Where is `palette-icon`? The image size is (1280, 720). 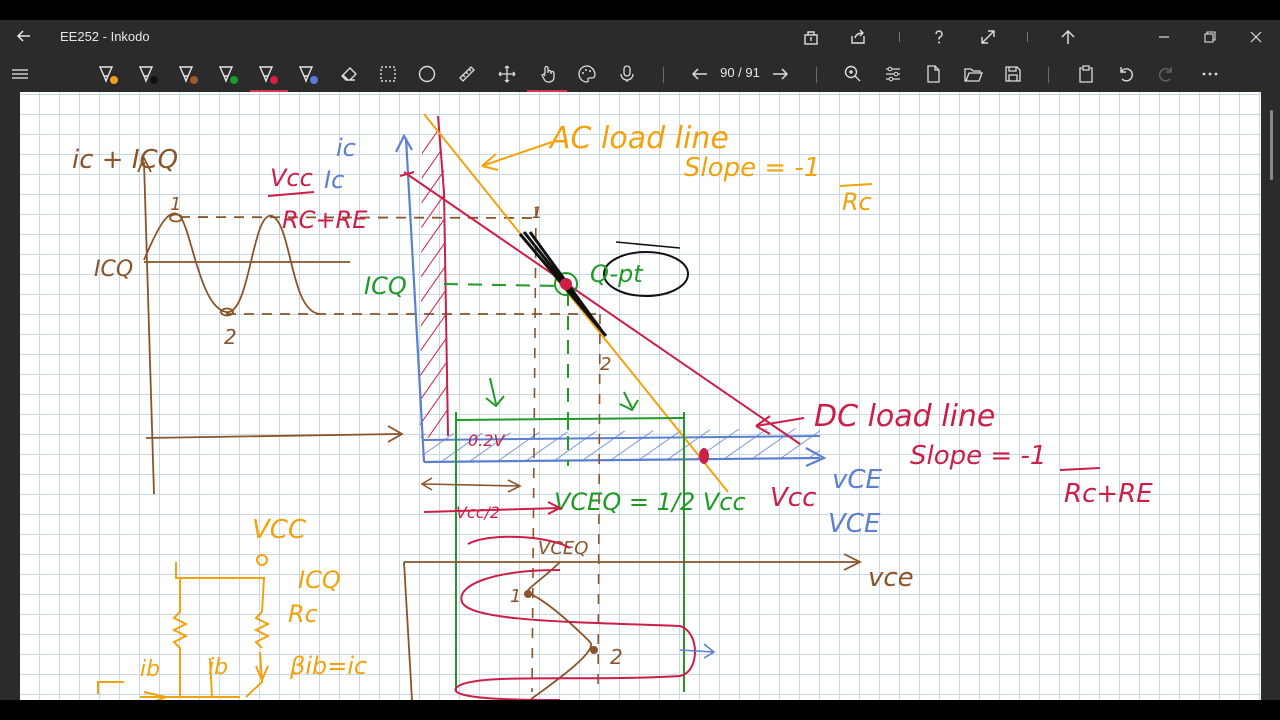 palette-icon is located at coordinates (587, 74).